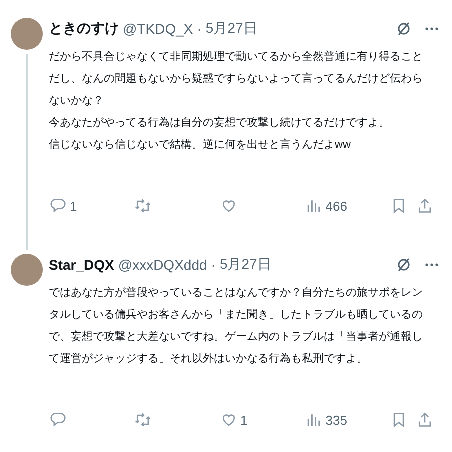 The height and width of the screenshot is (452, 452). I want to click on reply-count: 1, so click(74, 206).